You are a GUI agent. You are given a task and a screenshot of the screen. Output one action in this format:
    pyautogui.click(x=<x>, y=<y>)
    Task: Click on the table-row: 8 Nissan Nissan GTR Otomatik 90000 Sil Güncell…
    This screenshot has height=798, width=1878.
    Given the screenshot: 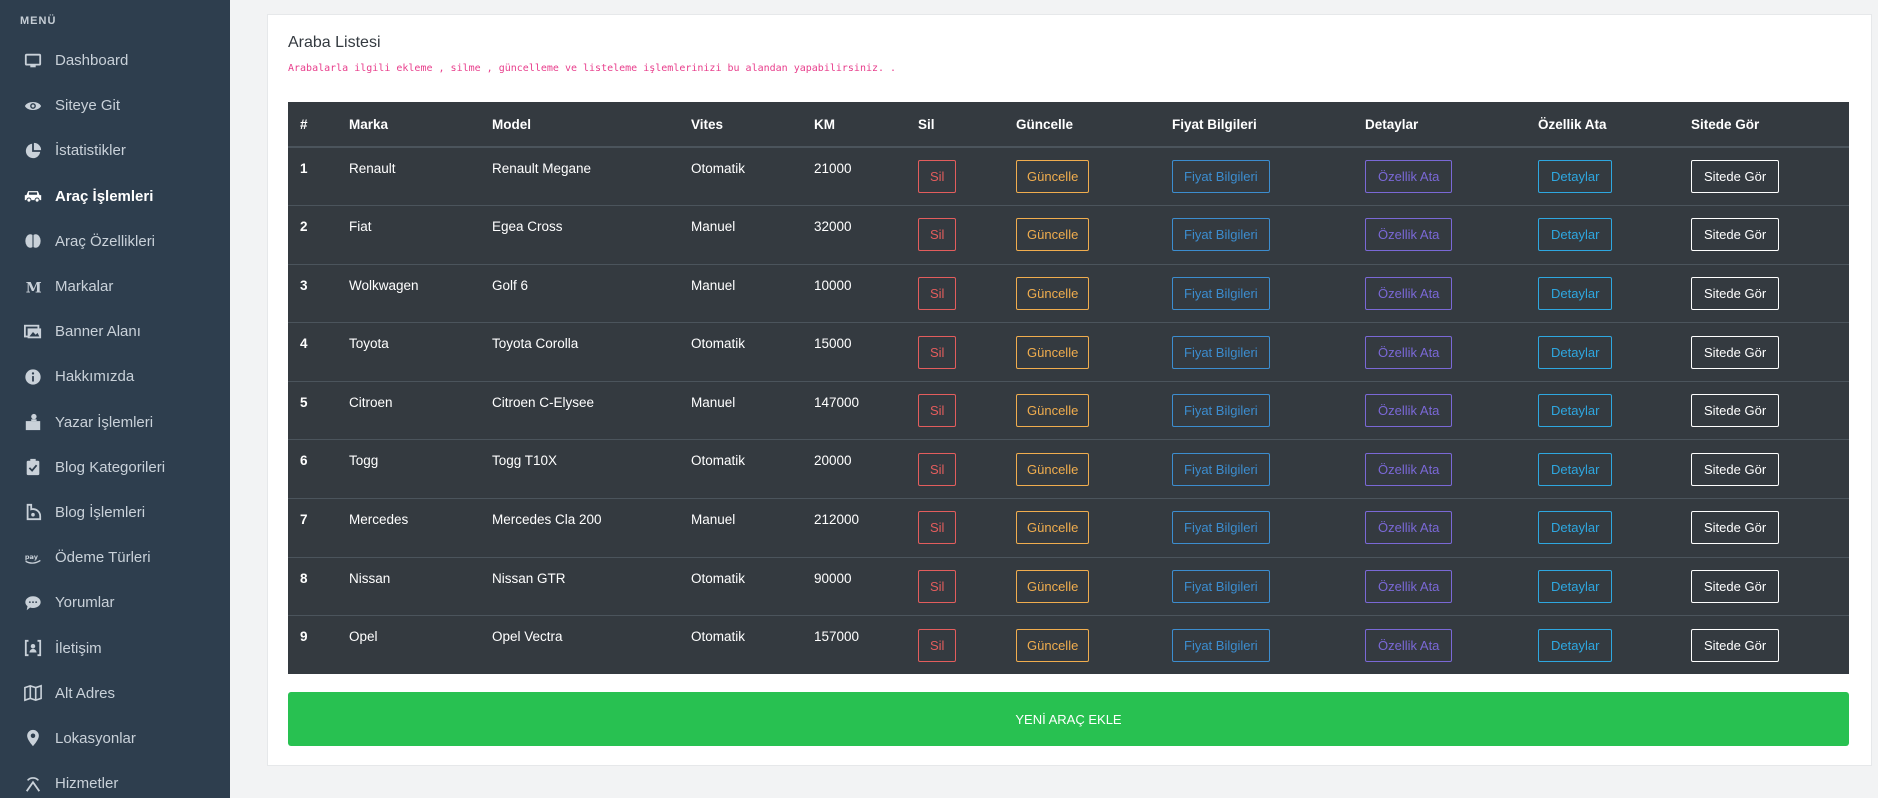 What is the action you would take?
    pyautogui.click(x=1068, y=586)
    